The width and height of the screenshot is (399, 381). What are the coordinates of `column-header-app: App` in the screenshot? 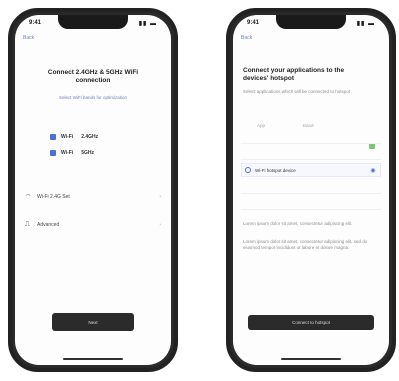 It's located at (261, 125).